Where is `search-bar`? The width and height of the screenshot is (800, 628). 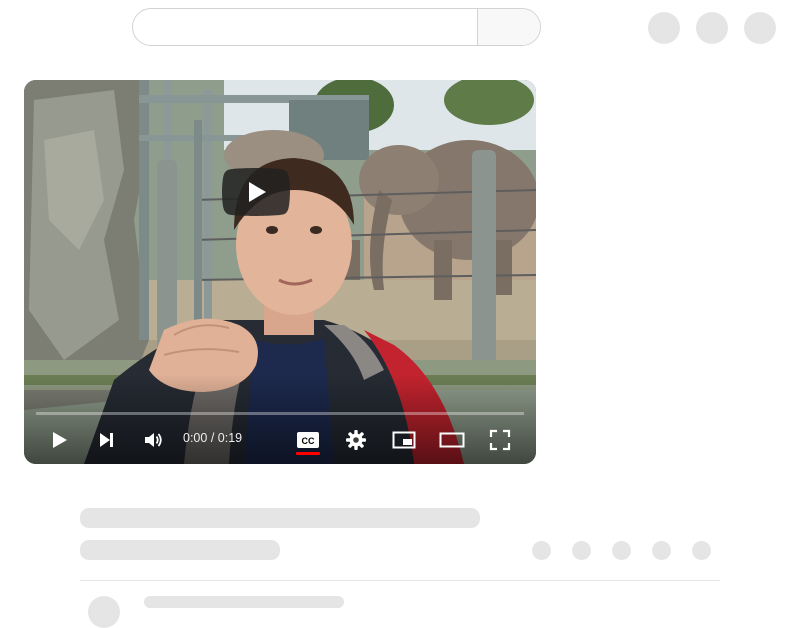 search-bar is located at coordinates (336, 27).